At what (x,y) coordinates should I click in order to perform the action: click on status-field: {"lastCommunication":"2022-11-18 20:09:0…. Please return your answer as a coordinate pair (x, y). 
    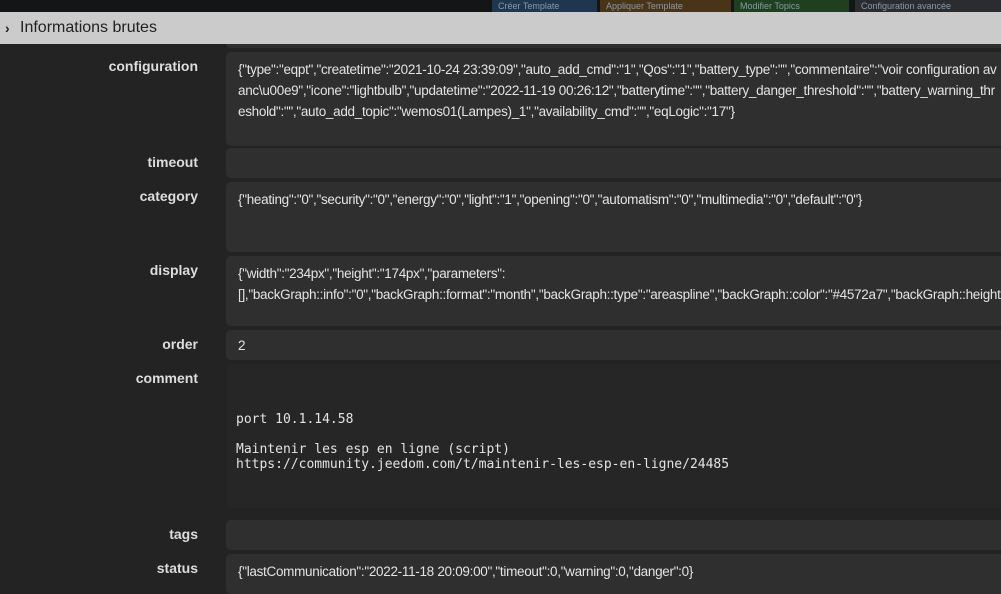
    Looking at the image, I should click on (613, 574).